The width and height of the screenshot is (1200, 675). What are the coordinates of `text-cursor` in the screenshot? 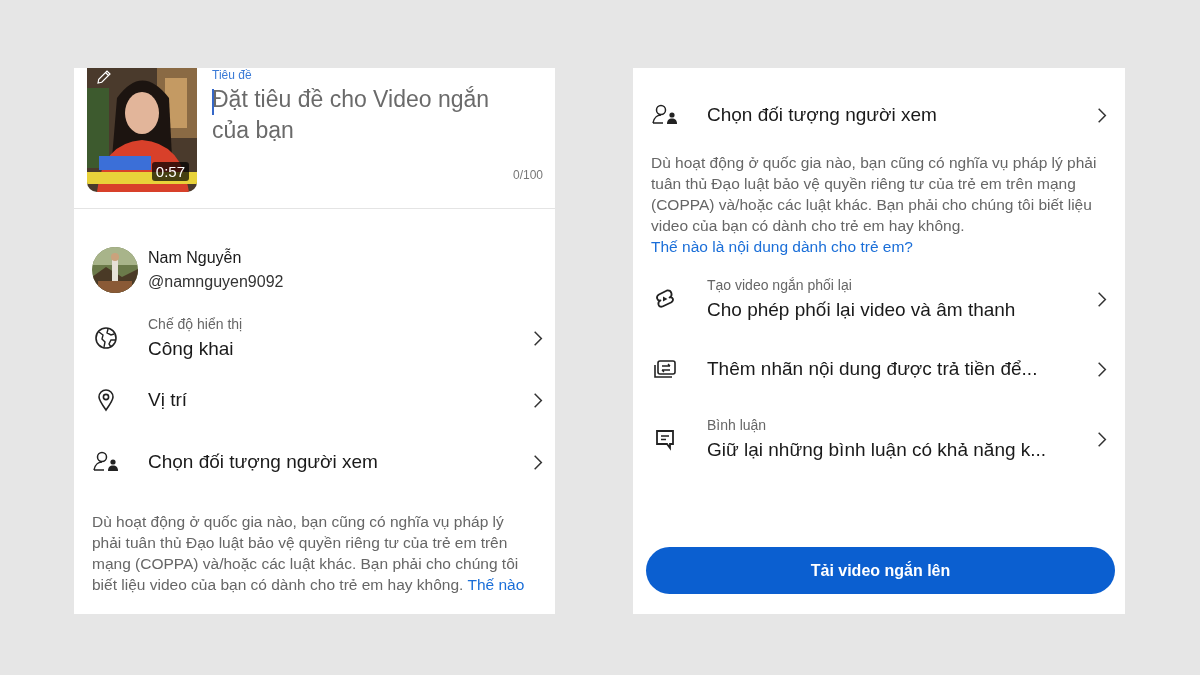 It's located at (213, 102).